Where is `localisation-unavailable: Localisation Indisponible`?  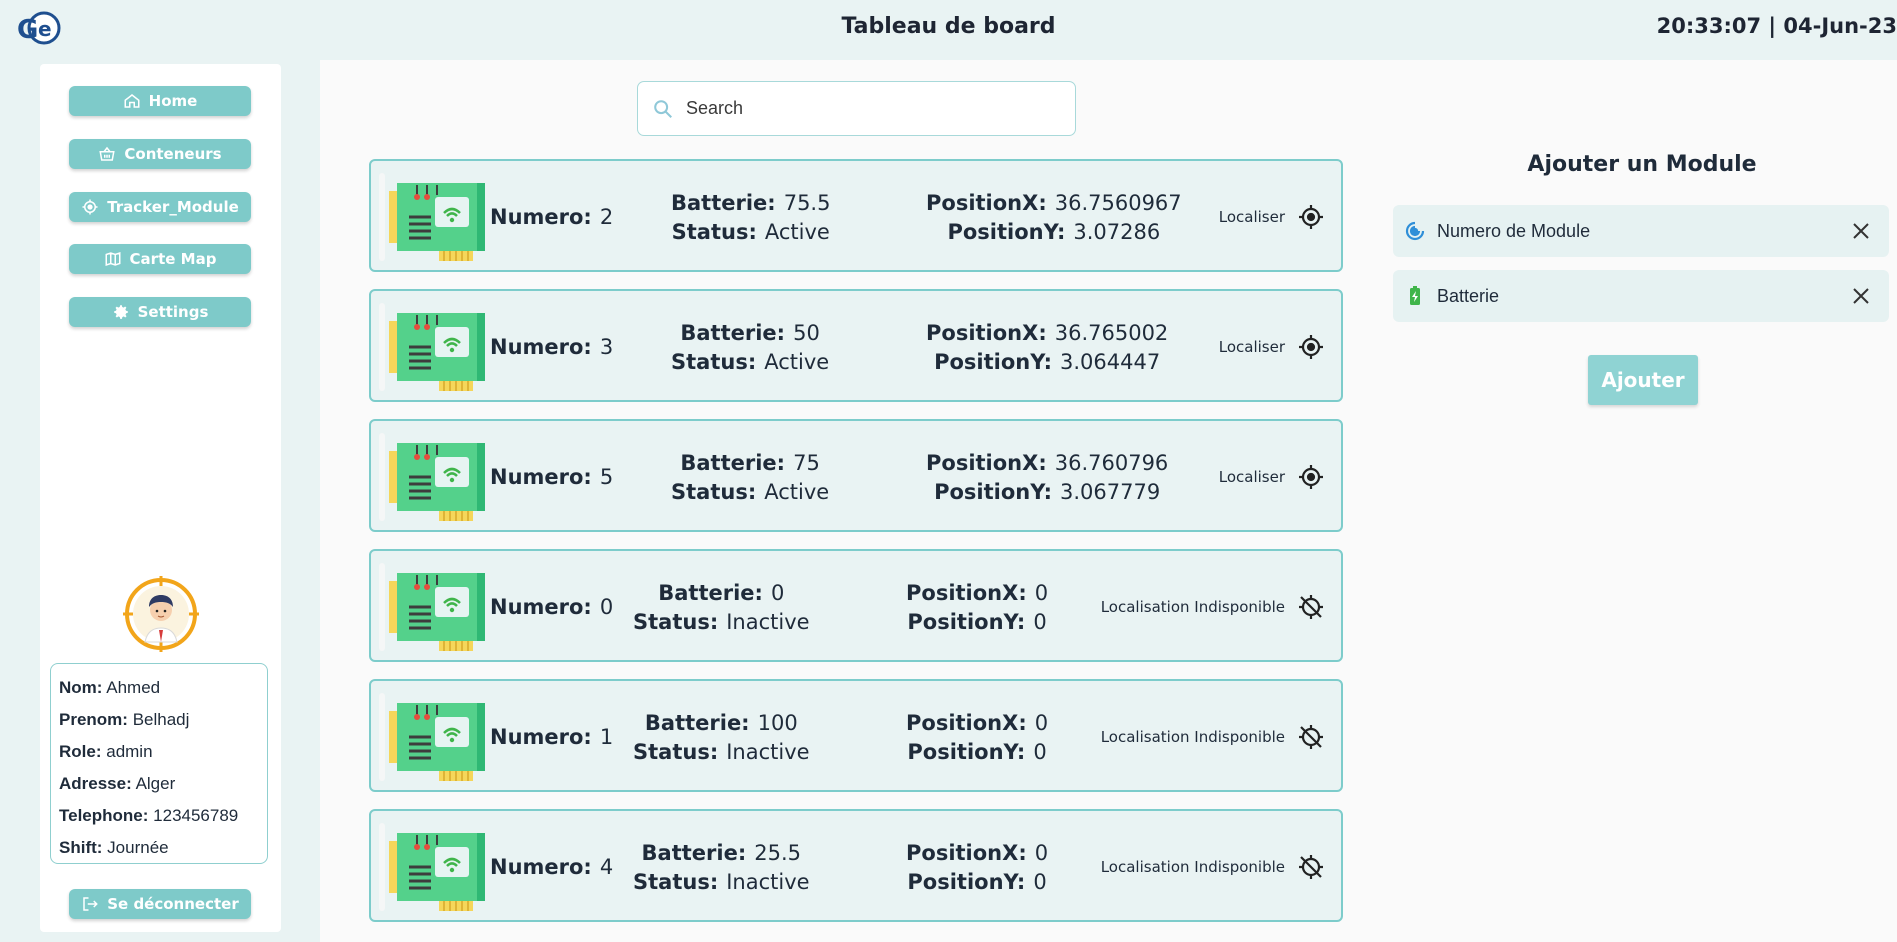 localisation-unavailable: Localisation Indisponible is located at coordinates (1213, 607).